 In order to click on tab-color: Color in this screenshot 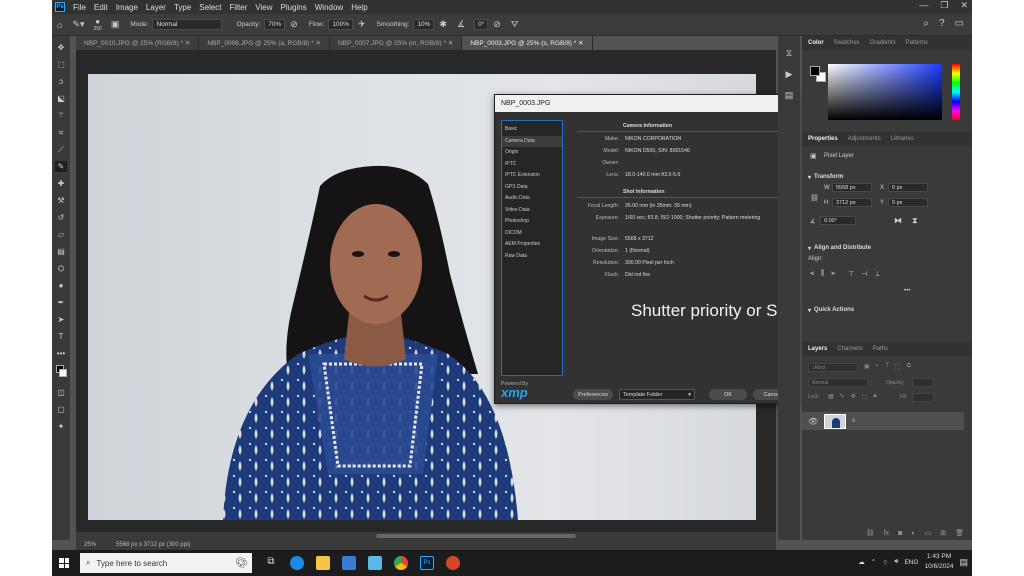, I will do `click(816, 43)`.